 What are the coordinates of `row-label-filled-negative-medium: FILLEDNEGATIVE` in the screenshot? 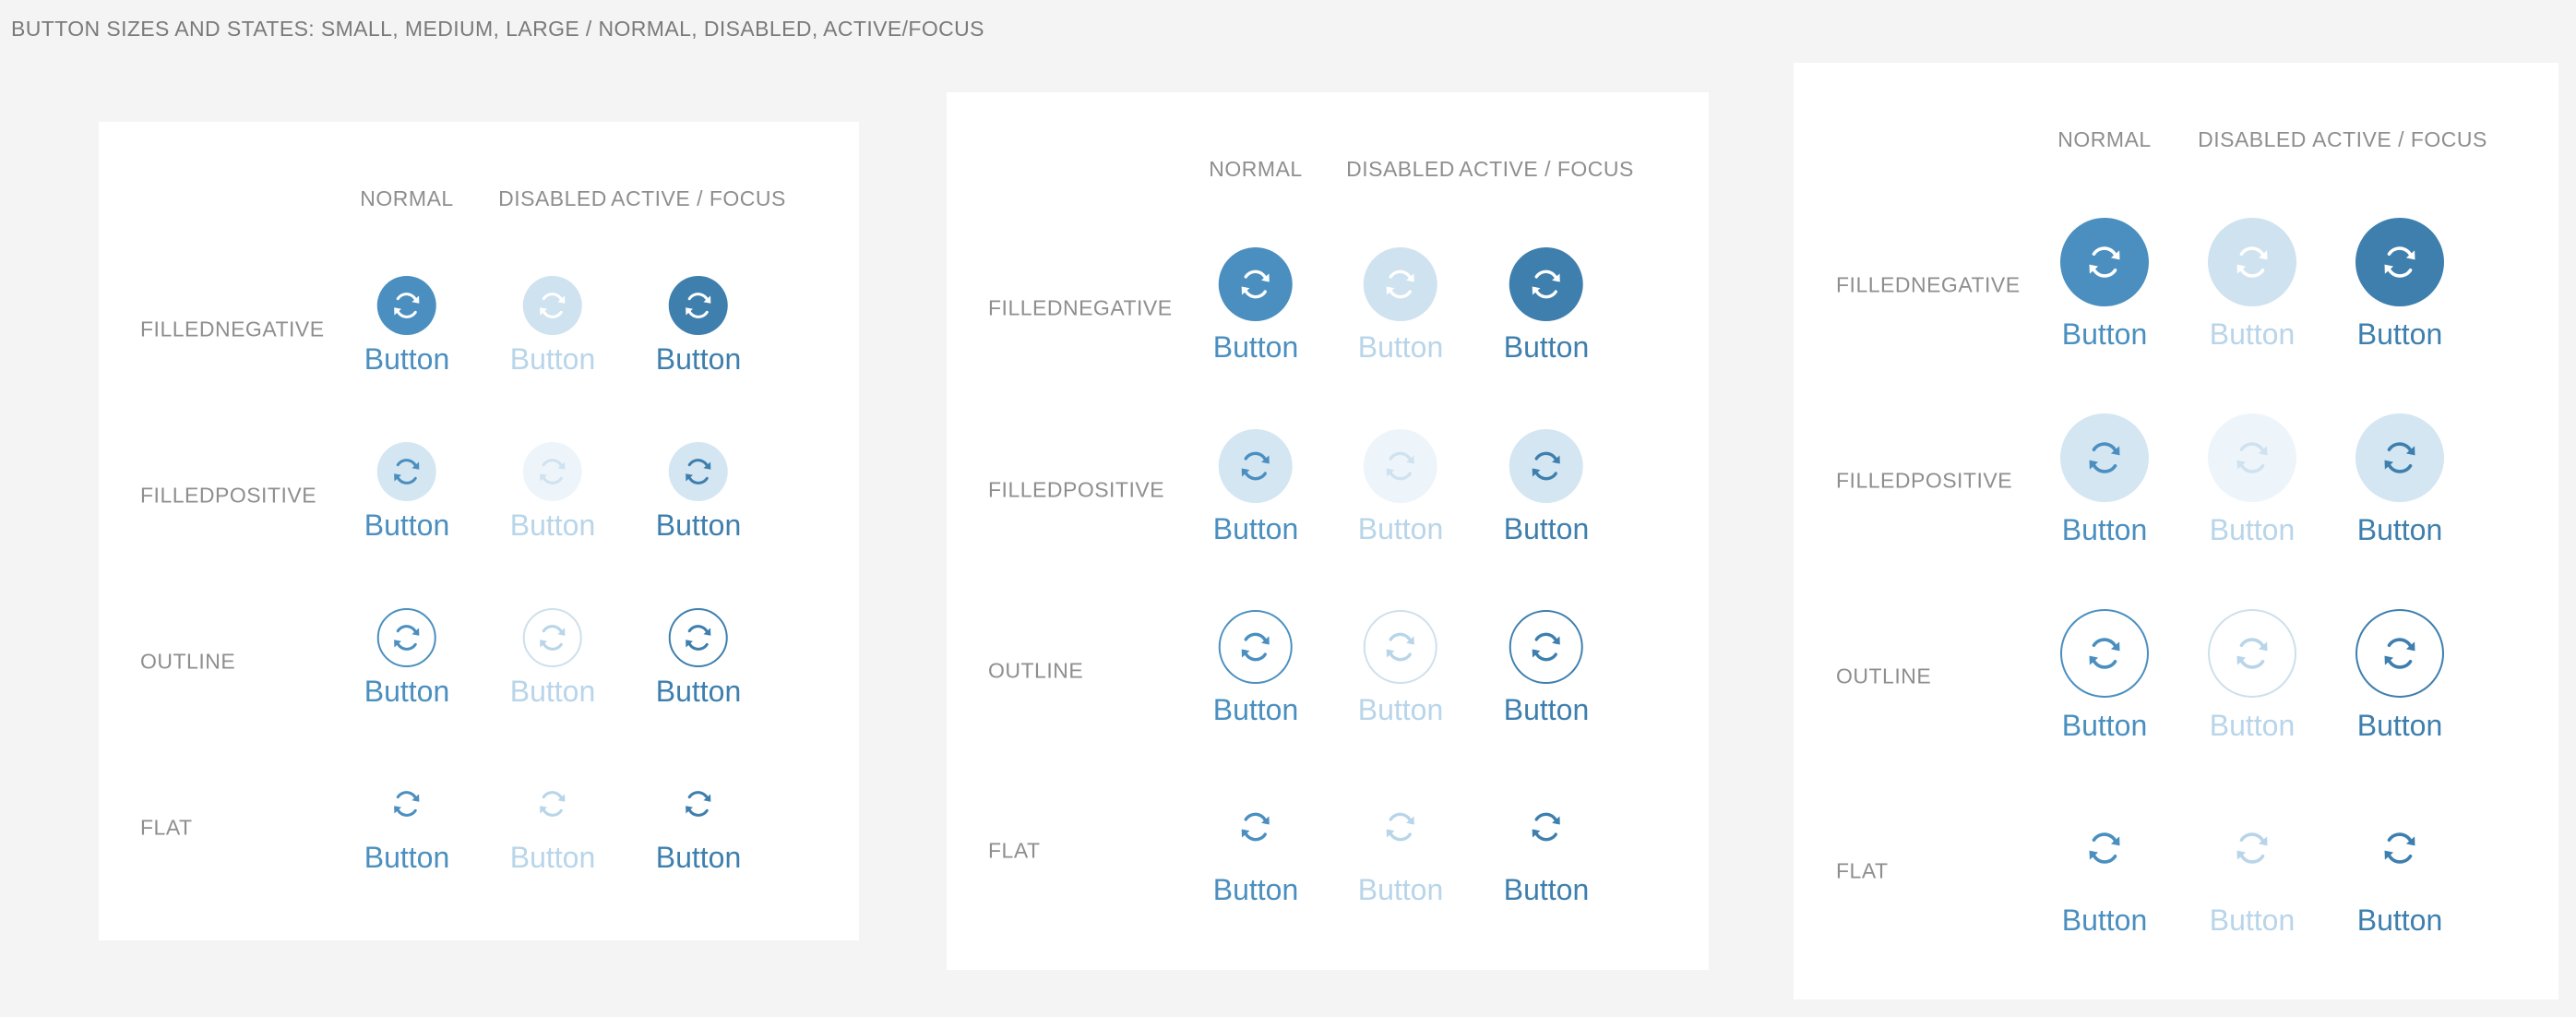 It's located at (1081, 307).